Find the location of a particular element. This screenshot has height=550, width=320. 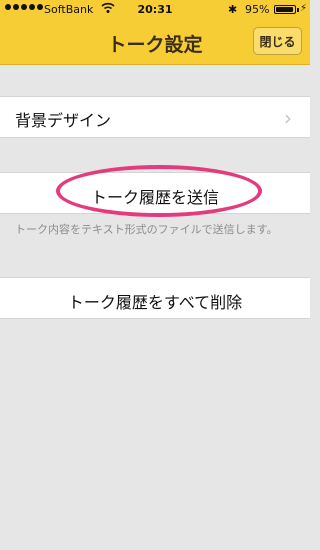

delete-history-row: トーク履歴をすべて削除 is located at coordinates (155, 298).